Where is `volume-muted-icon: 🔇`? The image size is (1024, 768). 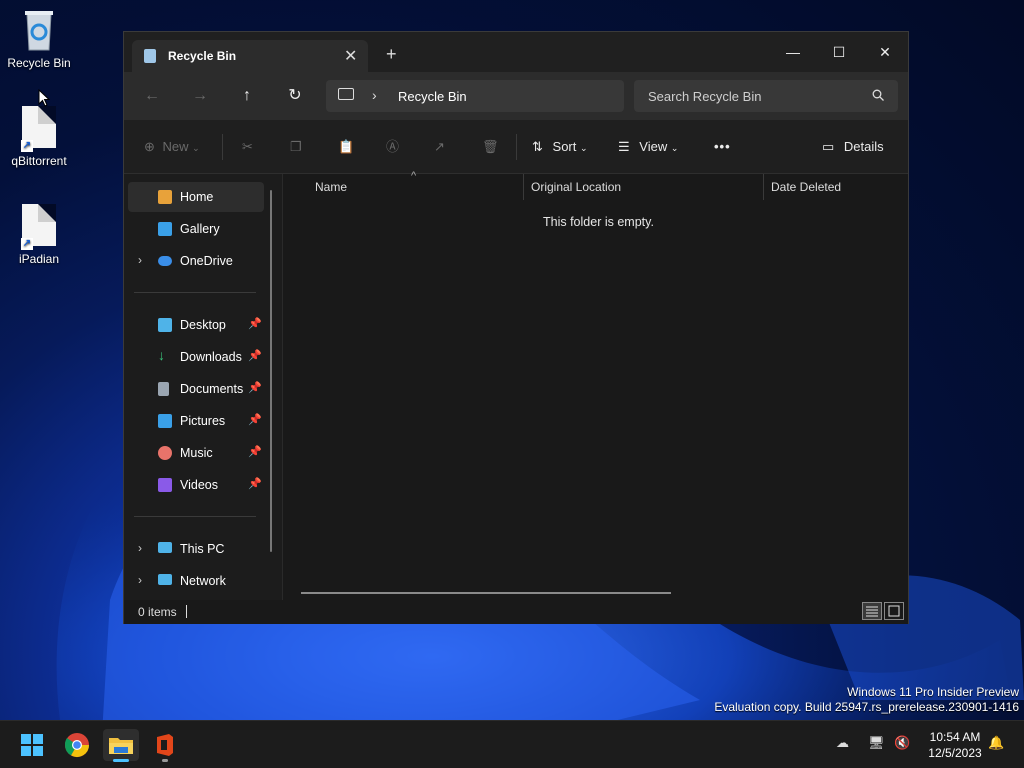
volume-muted-icon: 🔇 is located at coordinates (902, 743).